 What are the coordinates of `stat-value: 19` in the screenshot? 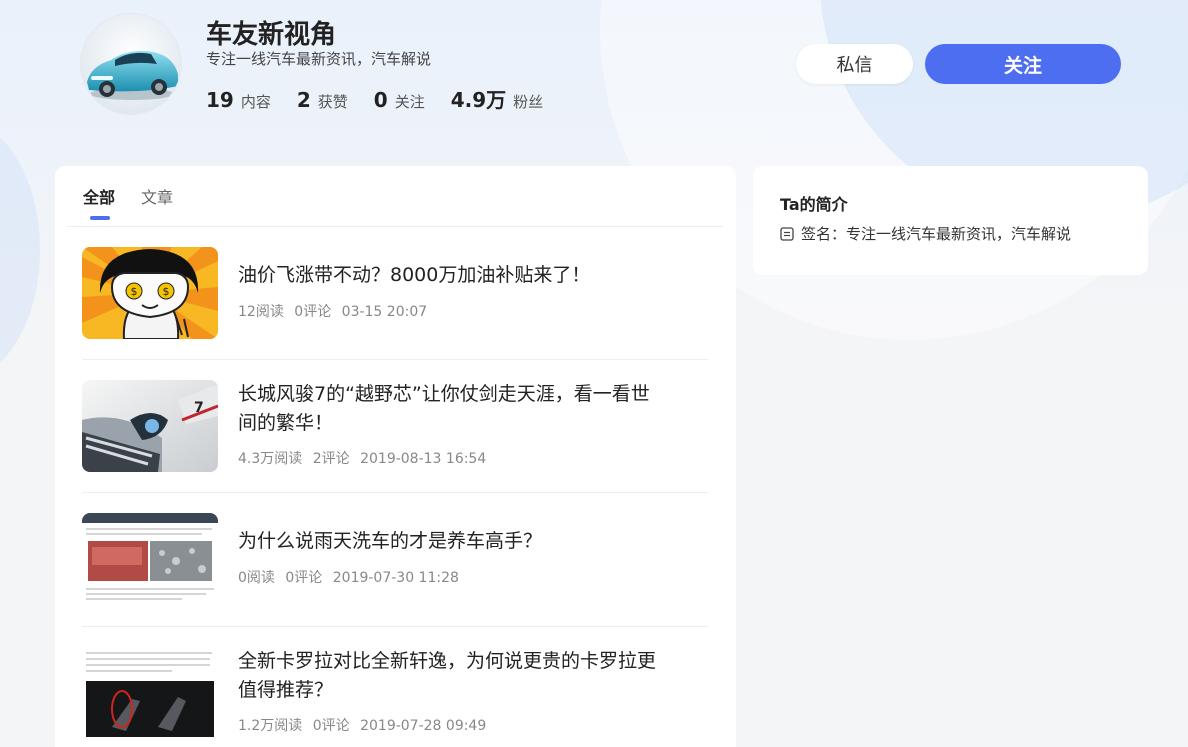 It's located at (220, 100).